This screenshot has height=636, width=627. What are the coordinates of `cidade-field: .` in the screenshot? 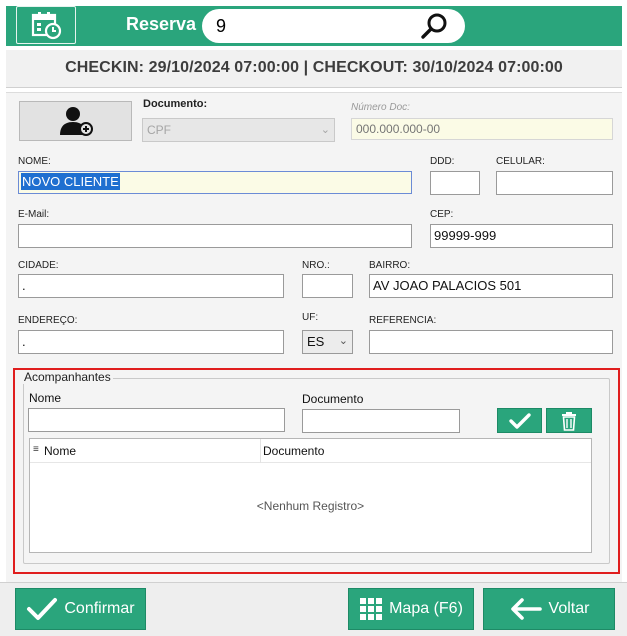 It's located at (151, 286).